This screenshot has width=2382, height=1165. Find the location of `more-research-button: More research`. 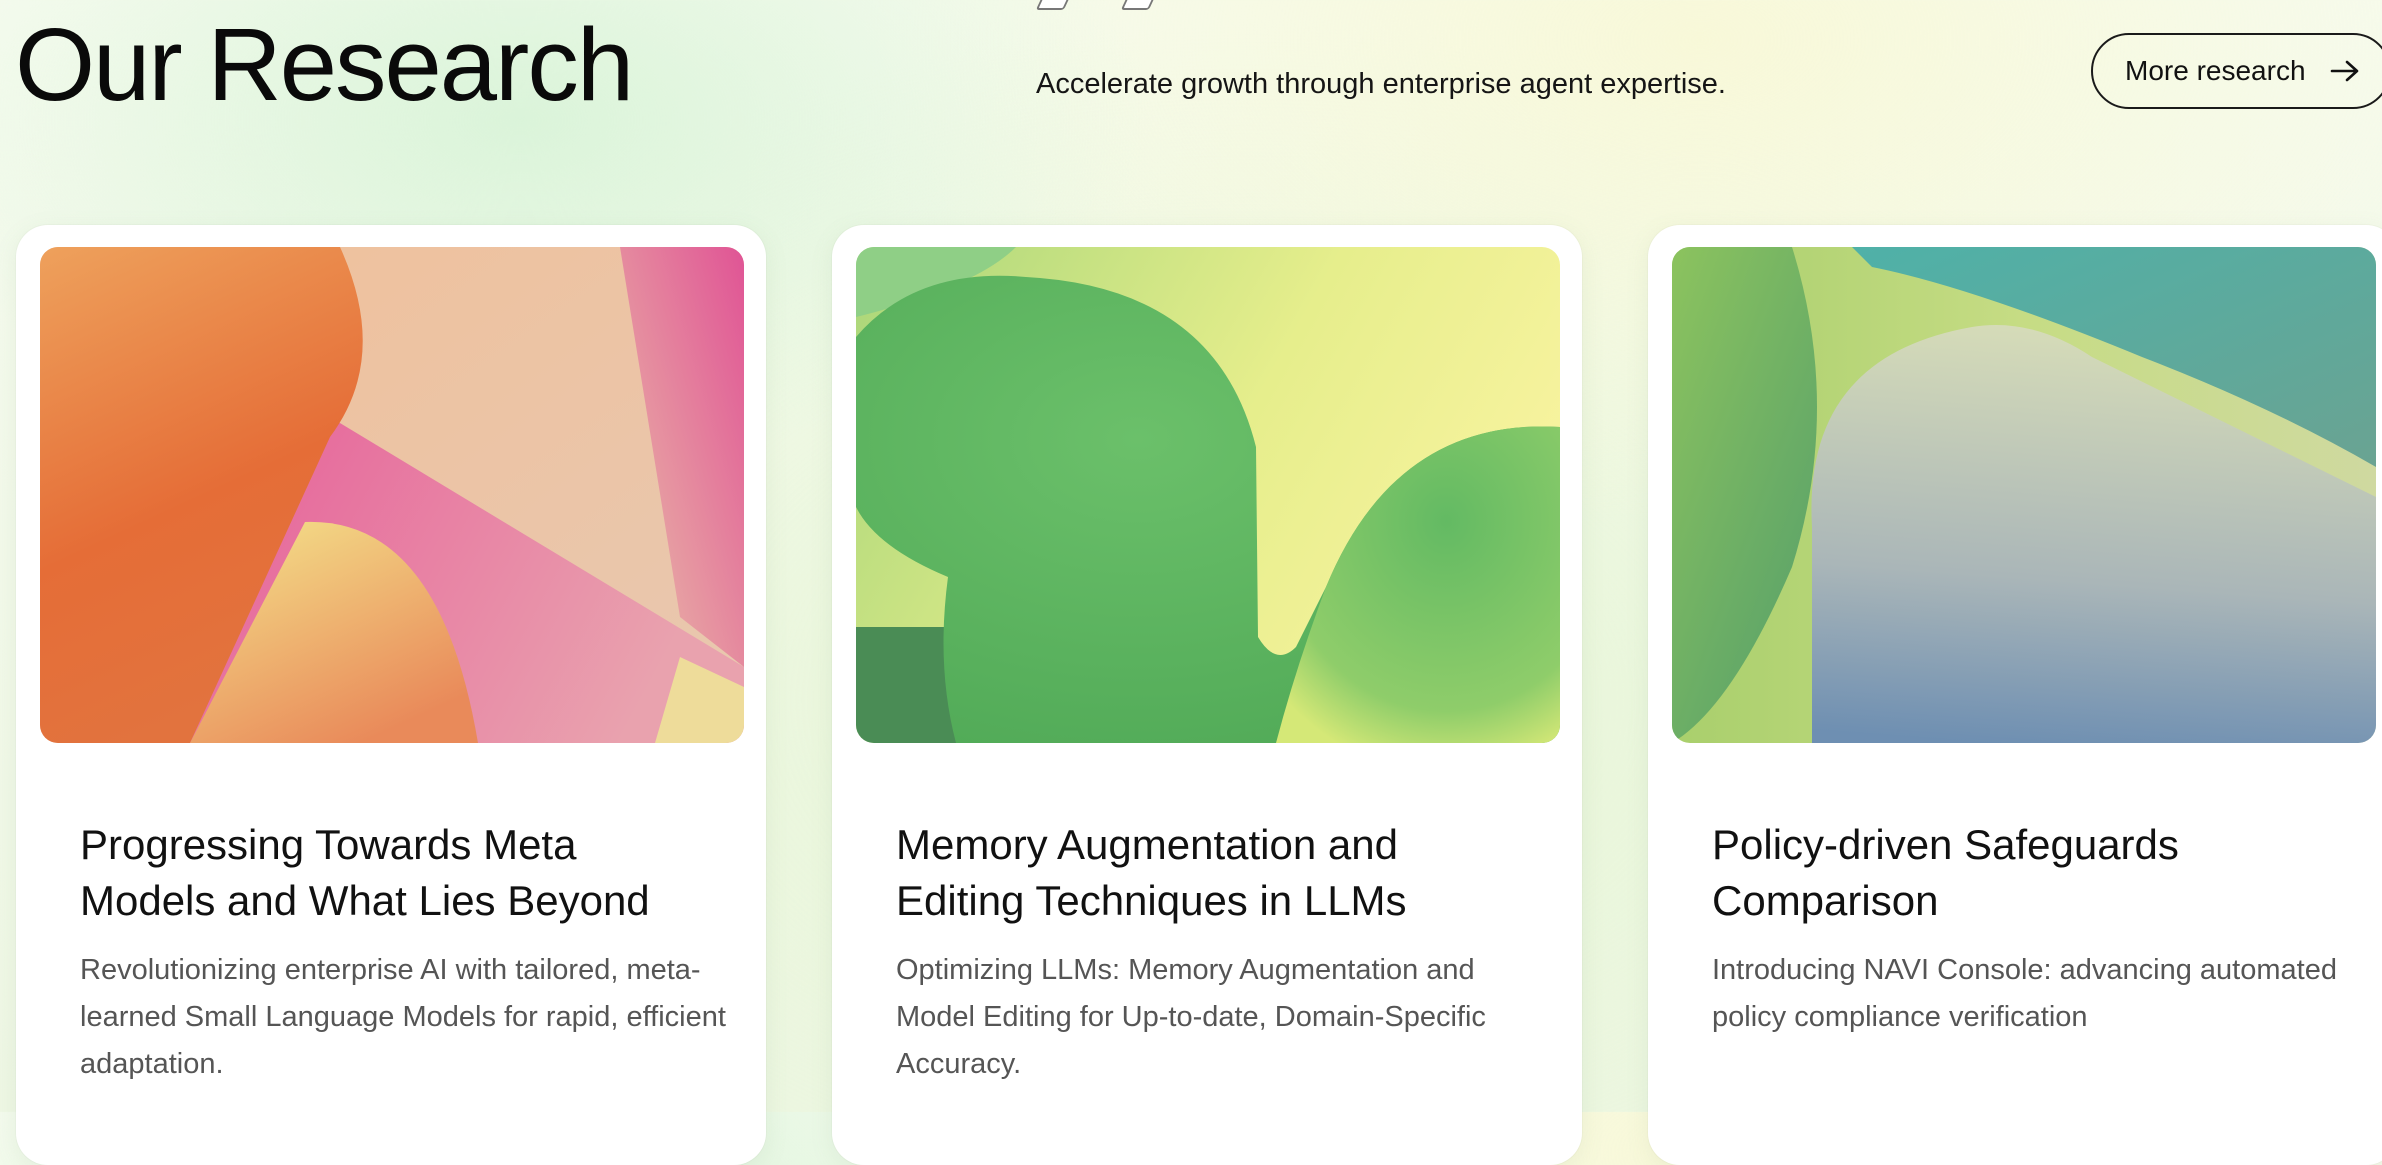

more-research-button: More research is located at coordinates (2236, 71).